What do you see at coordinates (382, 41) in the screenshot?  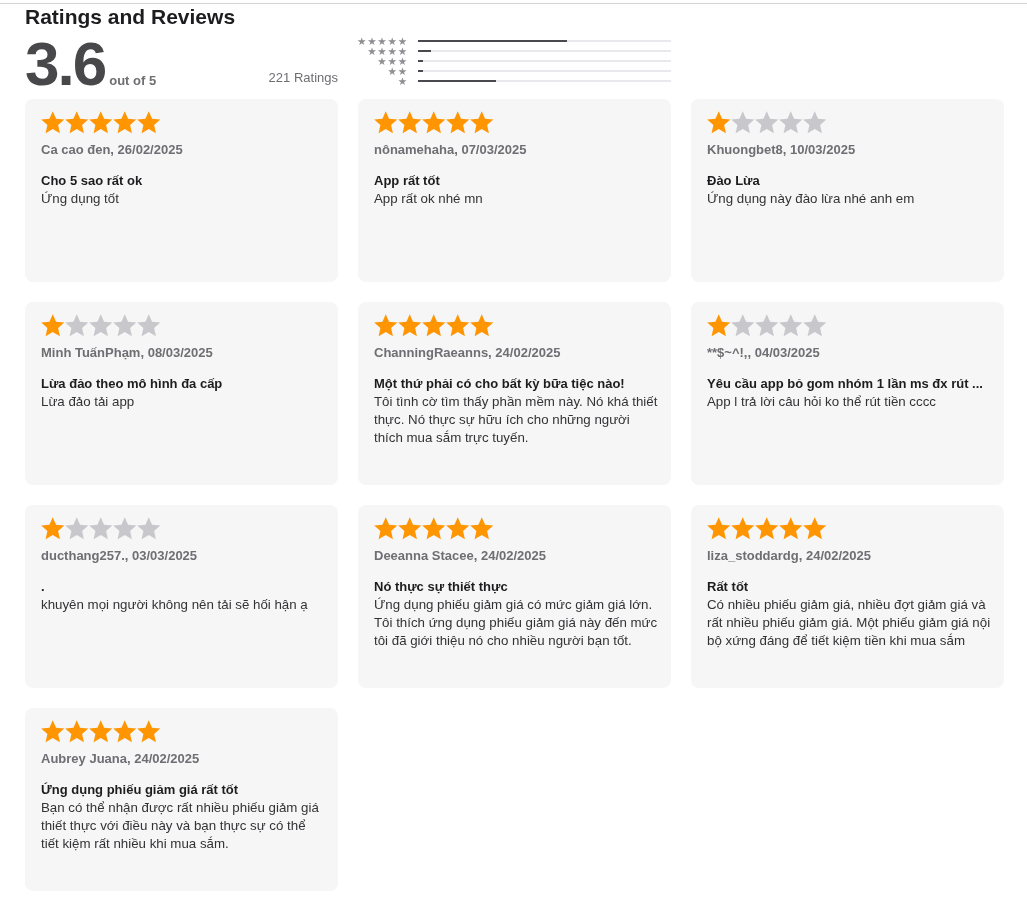 I see `star-label: ★★★★★` at bounding box center [382, 41].